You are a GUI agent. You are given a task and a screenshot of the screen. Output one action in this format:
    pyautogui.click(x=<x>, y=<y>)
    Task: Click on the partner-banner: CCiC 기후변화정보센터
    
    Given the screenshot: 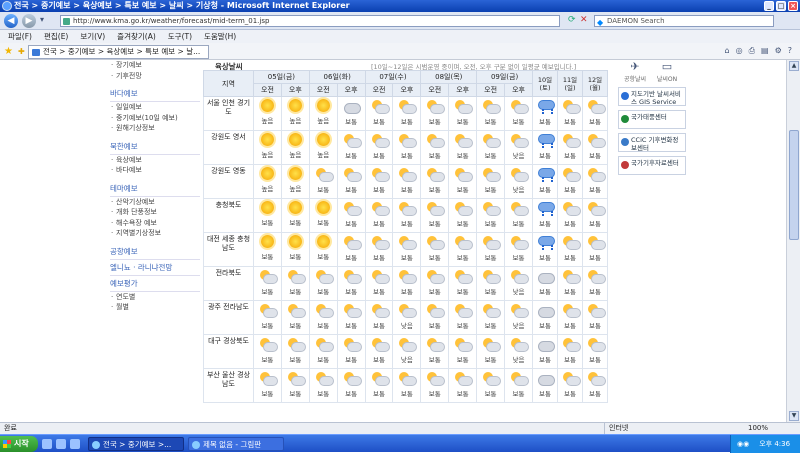 What is the action you would take?
    pyautogui.click(x=652, y=142)
    